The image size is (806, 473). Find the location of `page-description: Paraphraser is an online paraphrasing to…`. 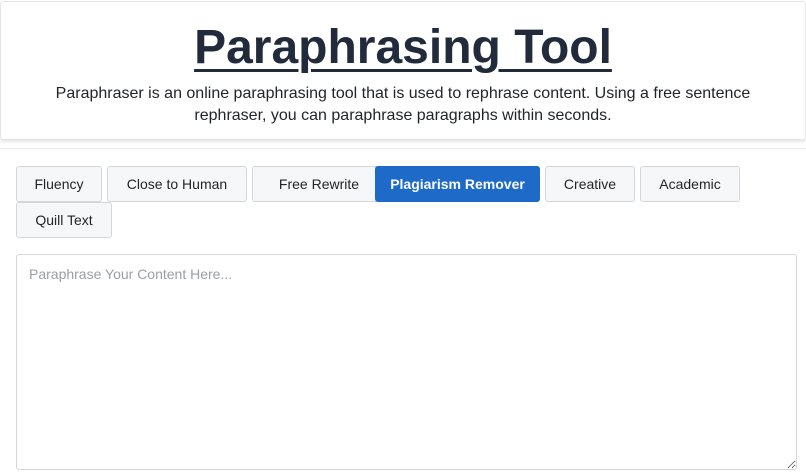

page-description: Paraphraser is an online paraphrasing to… is located at coordinates (403, 104).